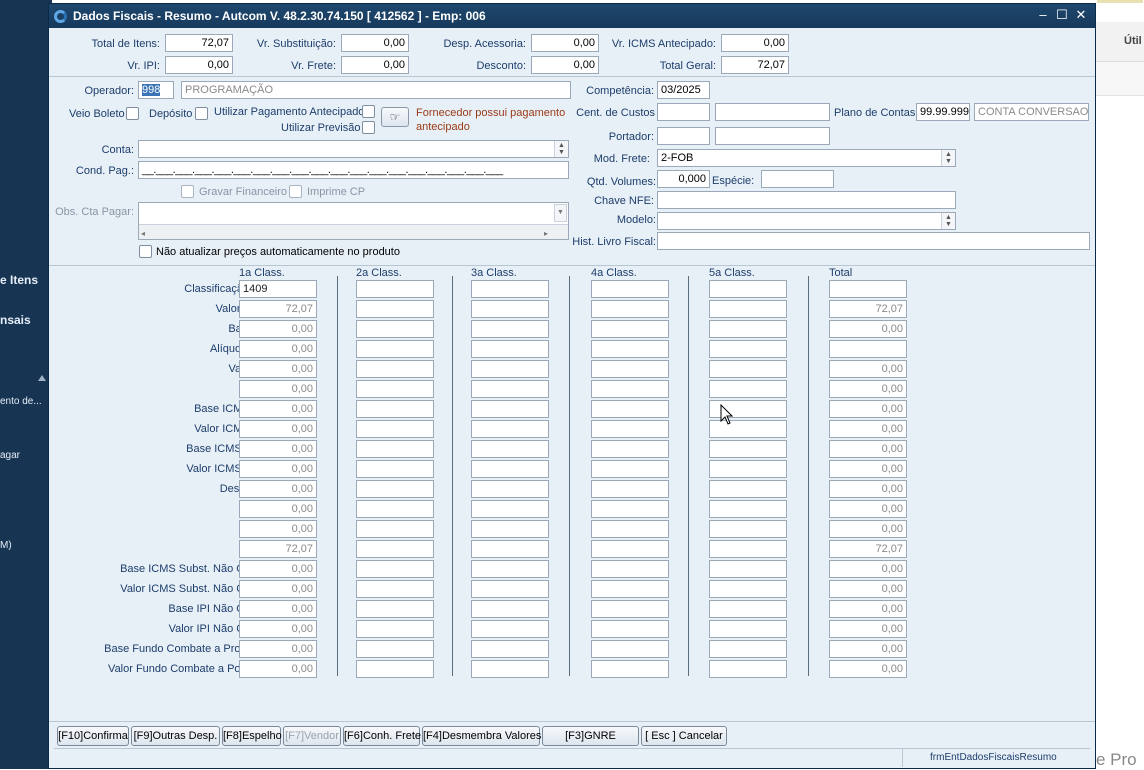 The image size is (1144, 770). I want to click on vr-frete-field: 0,00, so click(375, 65).